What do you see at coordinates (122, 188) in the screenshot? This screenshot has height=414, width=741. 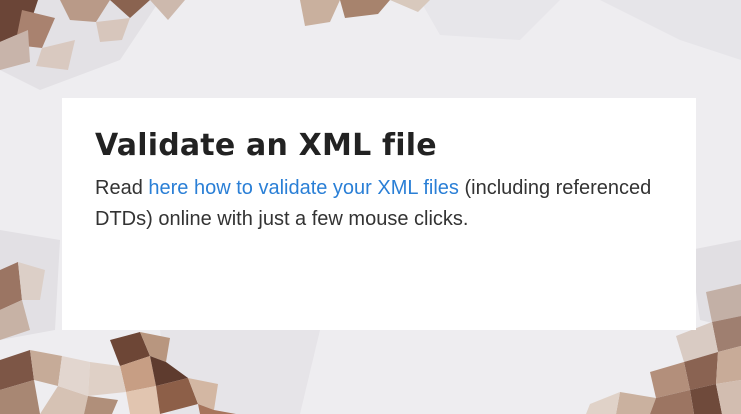 I see `card-text-intro: Read` at bounding box center [122, 188].